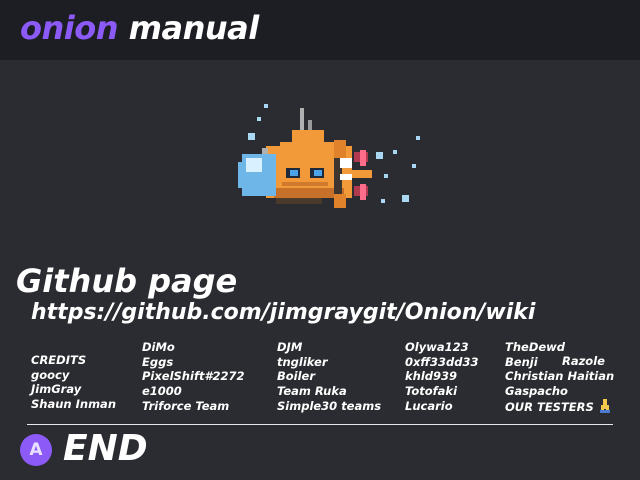  What do you see at coordinates (536, 391) in the screenshot?
I see `credit-name: Gaspacho` at bounding box center [536, 391].